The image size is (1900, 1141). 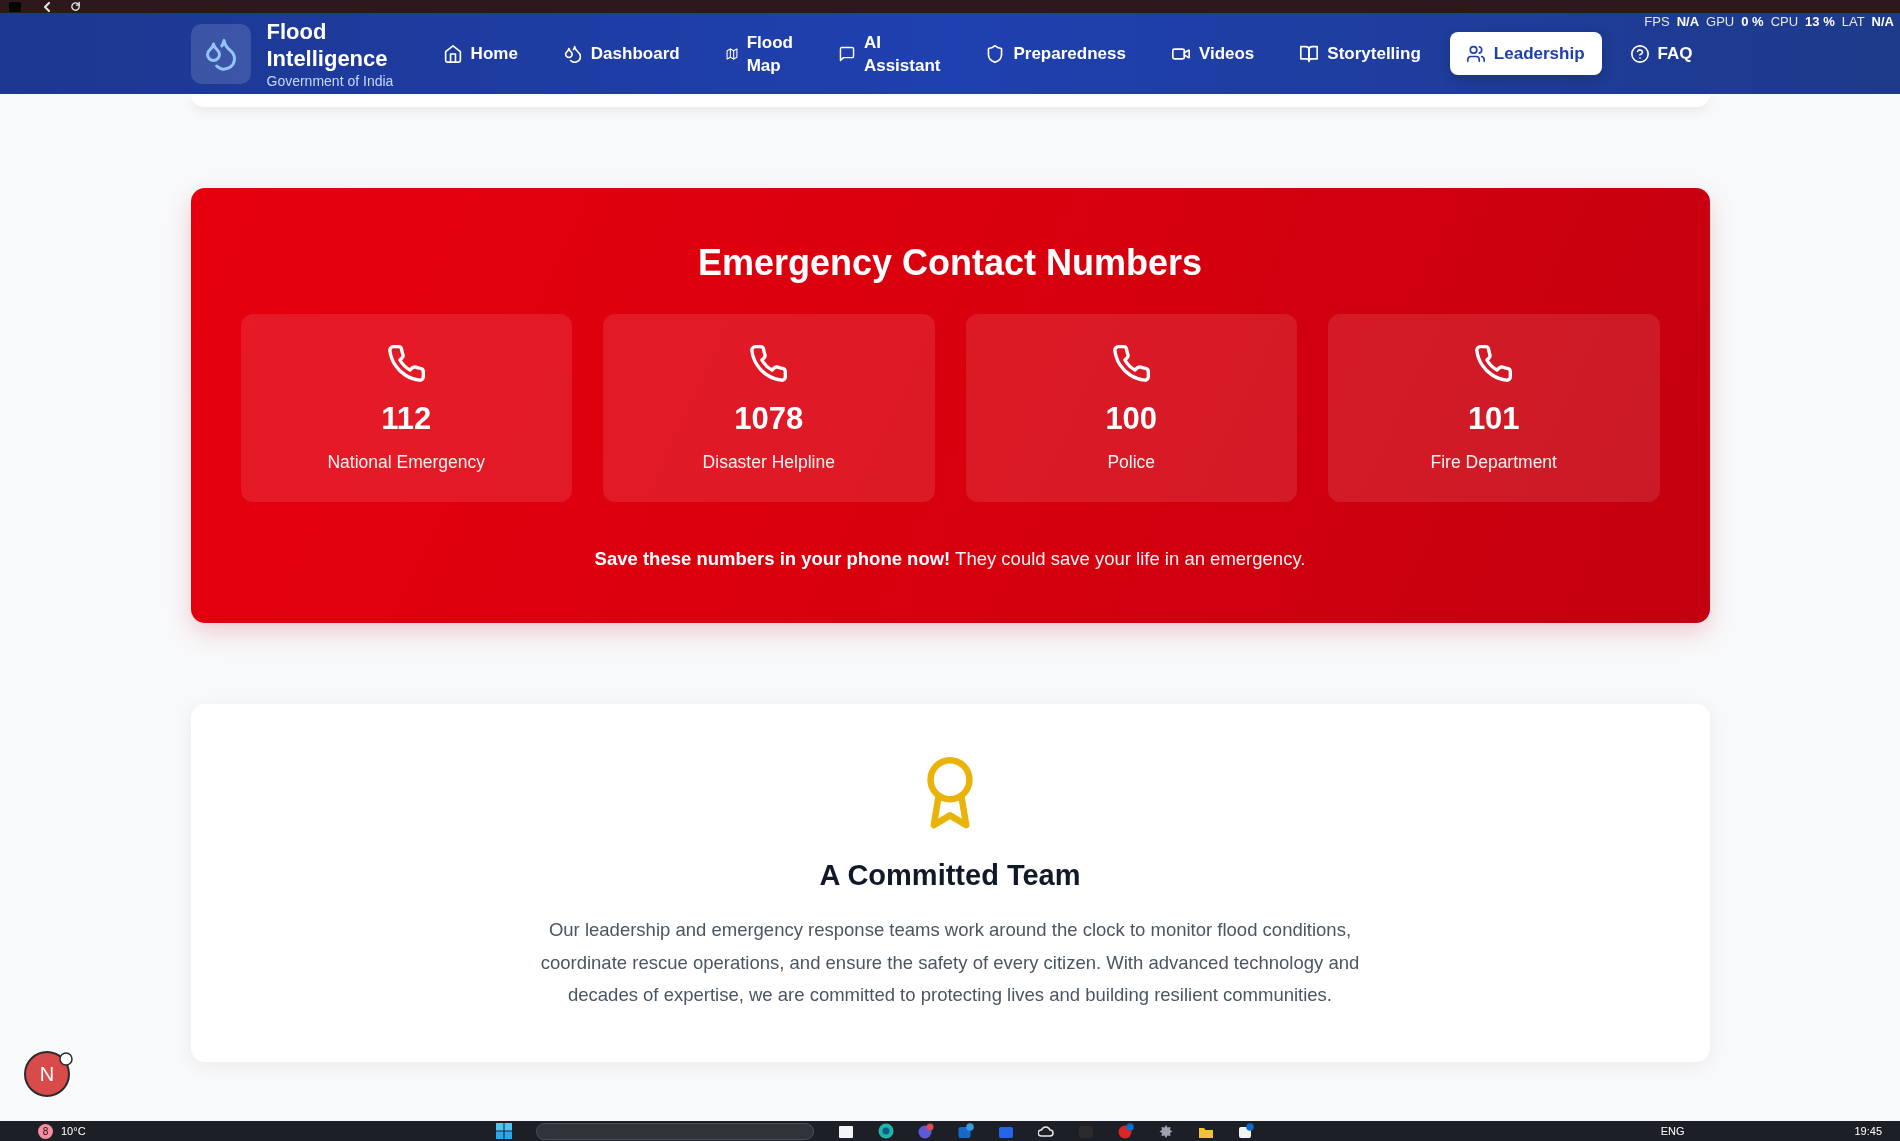 What do you see at coordinates (950, 793) in the screenshot?
I see `award-ribbon-icon` at bounding box center [950, 793].